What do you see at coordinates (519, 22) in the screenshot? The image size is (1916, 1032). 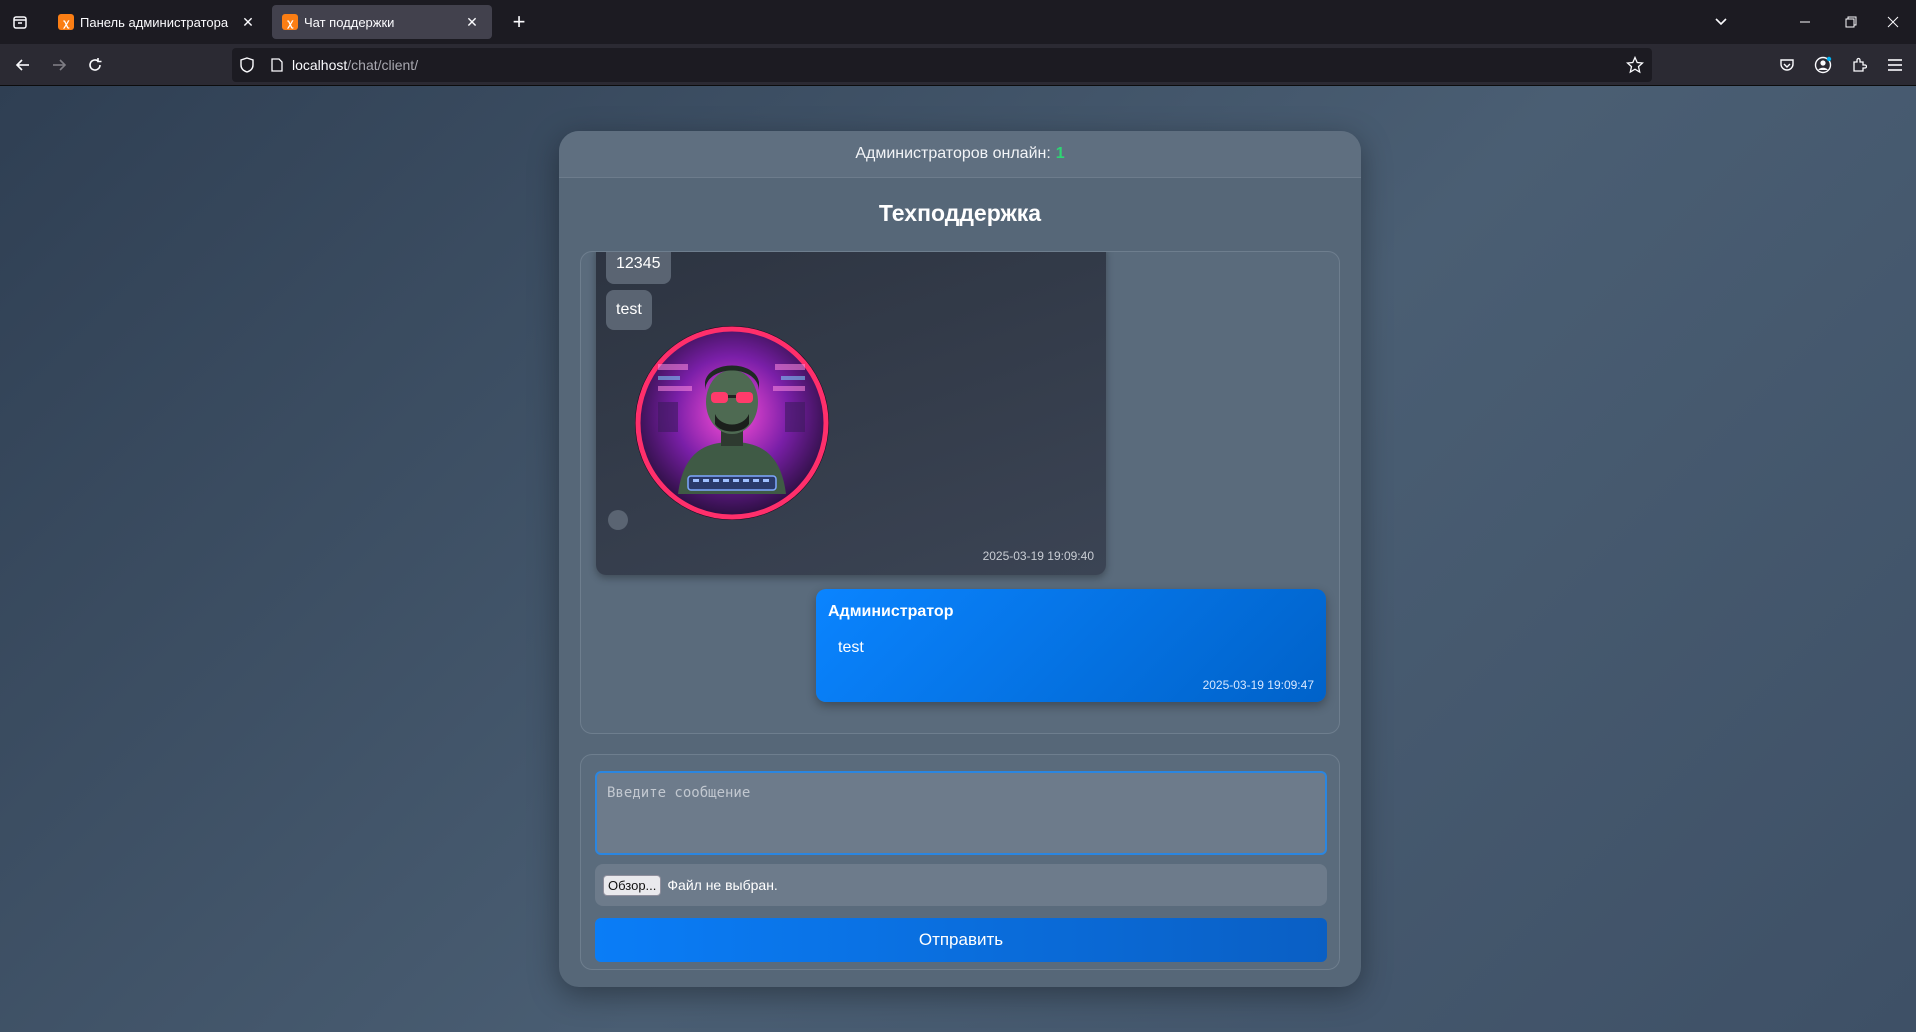 I see `new-tab-icon: +` at bounding box center [519, 22].